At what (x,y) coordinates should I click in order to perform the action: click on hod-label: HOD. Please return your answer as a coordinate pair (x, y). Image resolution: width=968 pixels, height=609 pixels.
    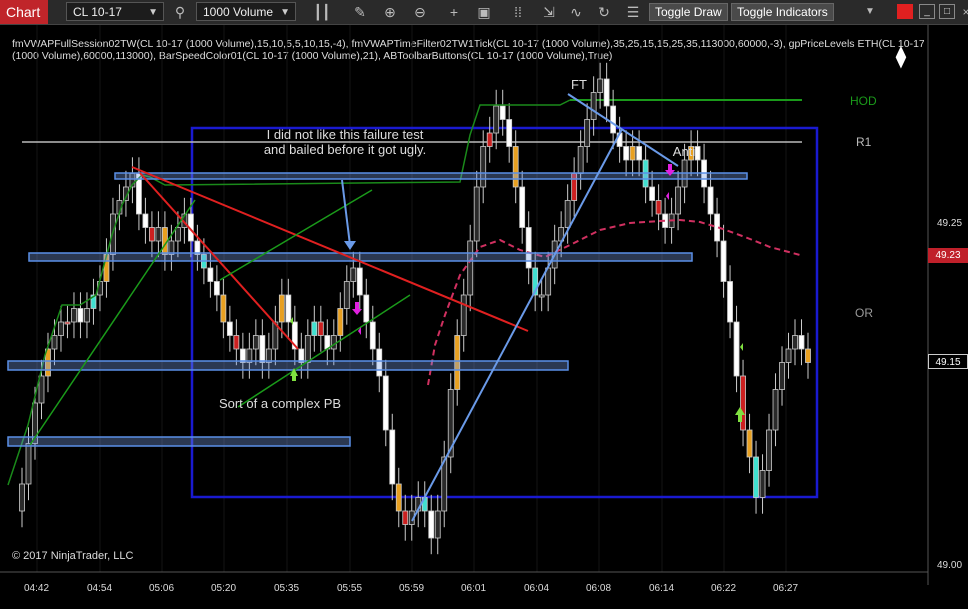
    Looking at the image, I should click on (863, 101).